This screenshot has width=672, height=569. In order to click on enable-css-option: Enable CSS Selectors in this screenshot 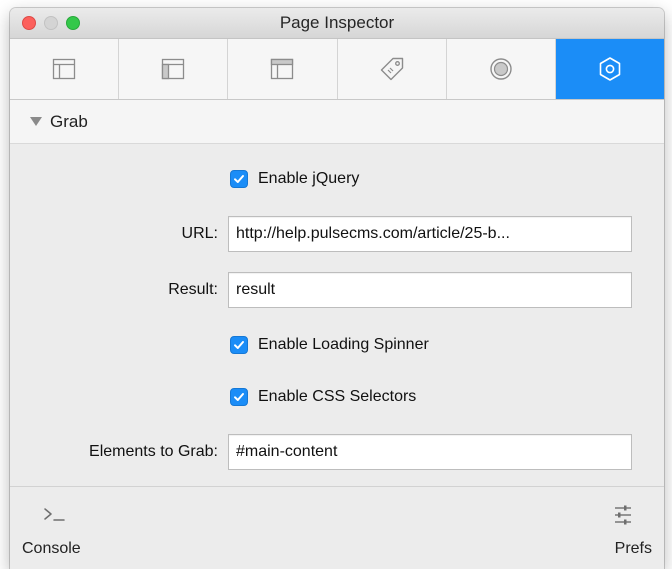, I will do `click(323, 397)`.